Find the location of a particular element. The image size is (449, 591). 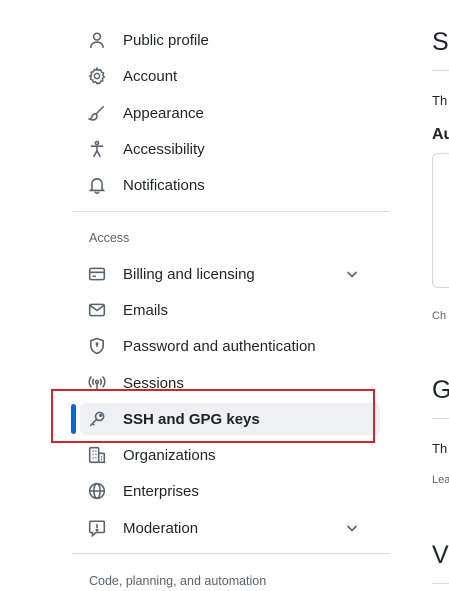

learn-link: Lea is located at coordinates (440, 480).